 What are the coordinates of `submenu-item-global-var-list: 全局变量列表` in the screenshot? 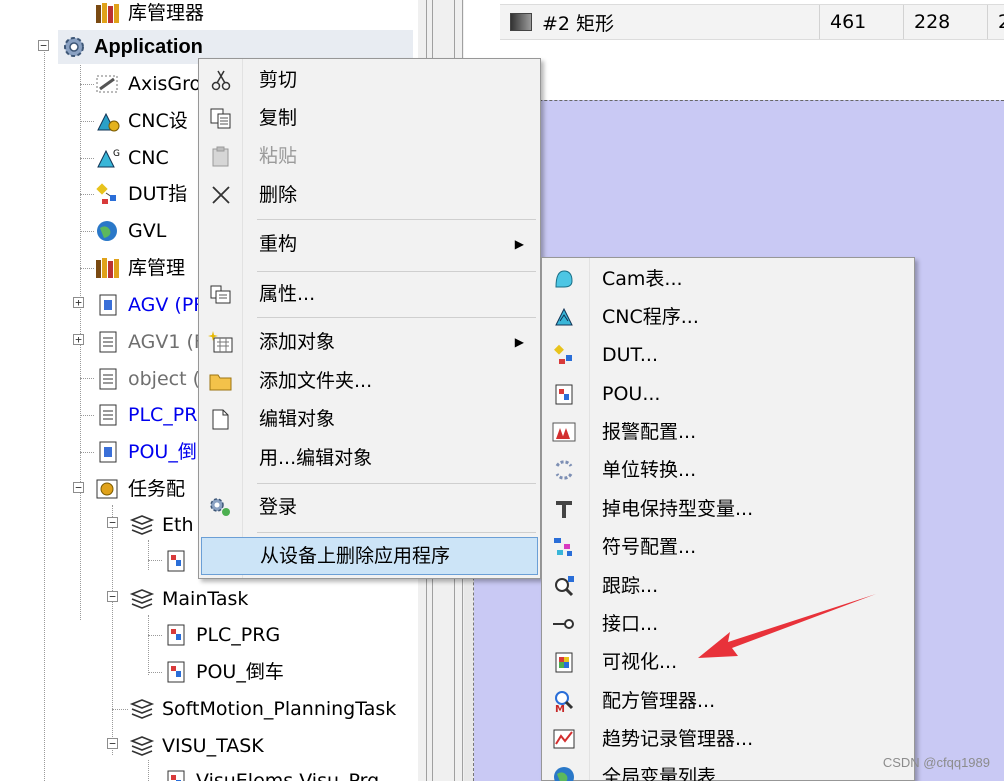 It's located at (728, 769).